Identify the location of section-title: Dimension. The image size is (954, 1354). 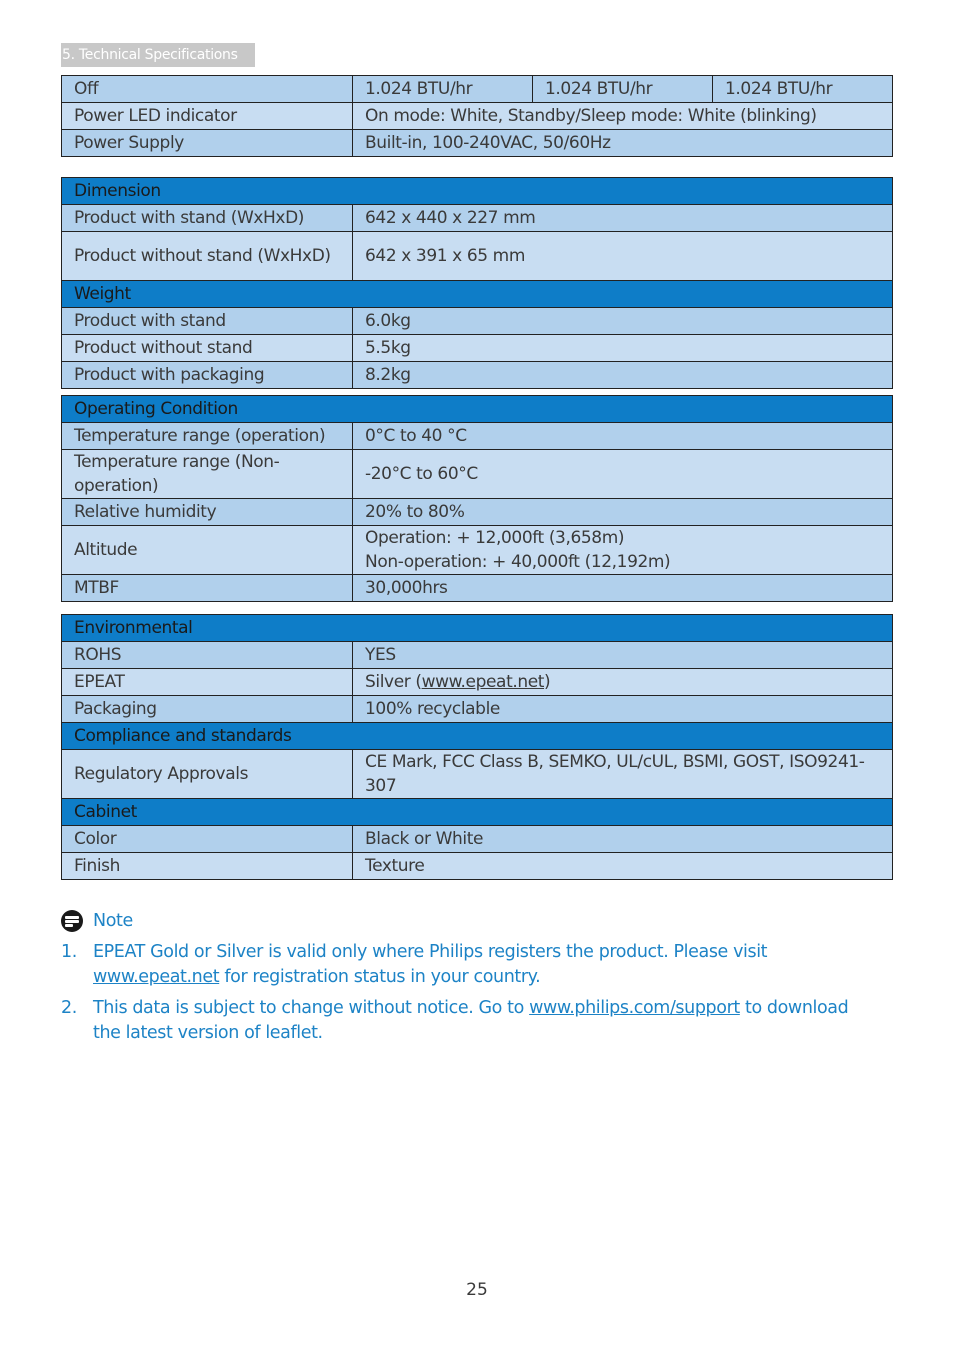
(477, 191).